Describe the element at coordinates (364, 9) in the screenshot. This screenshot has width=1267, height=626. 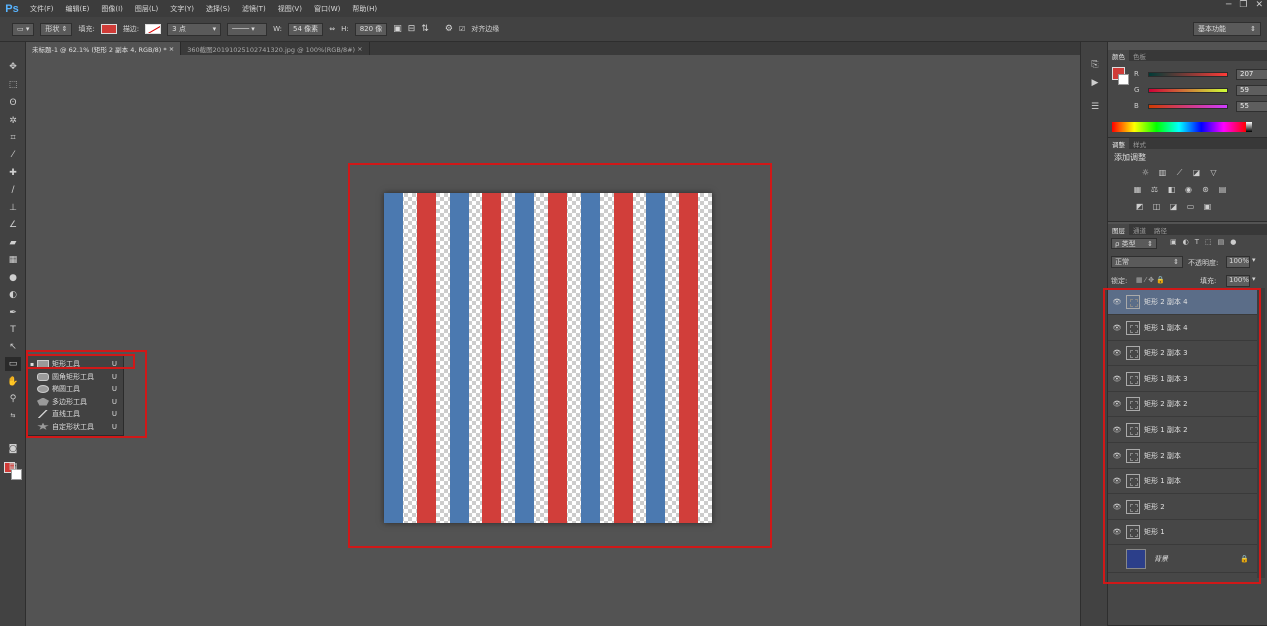
I see `menu-help: 帮助(H)` at that location.